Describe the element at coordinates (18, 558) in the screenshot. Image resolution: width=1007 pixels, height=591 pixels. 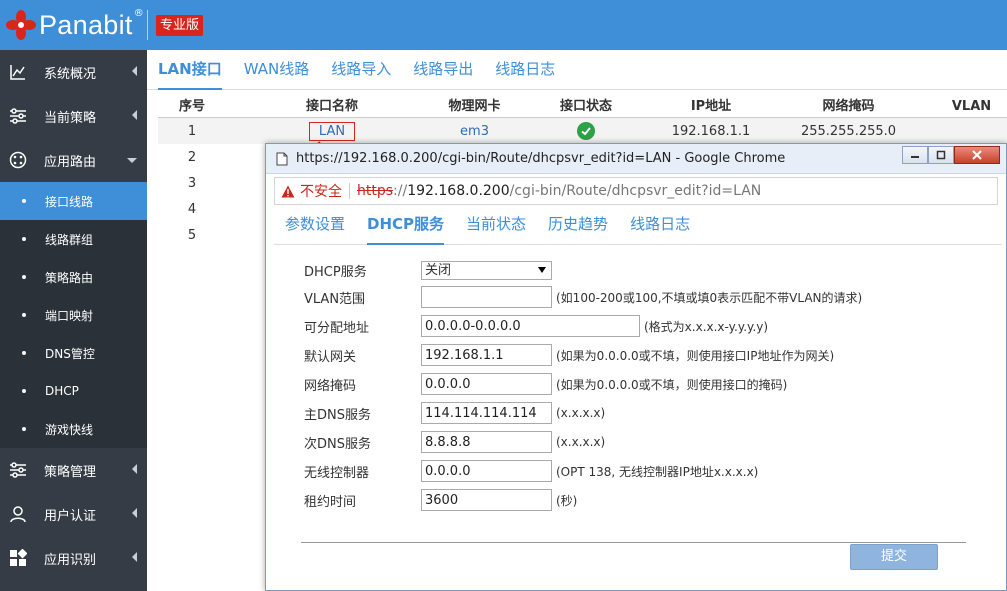
I see `grid-icon` at that location.